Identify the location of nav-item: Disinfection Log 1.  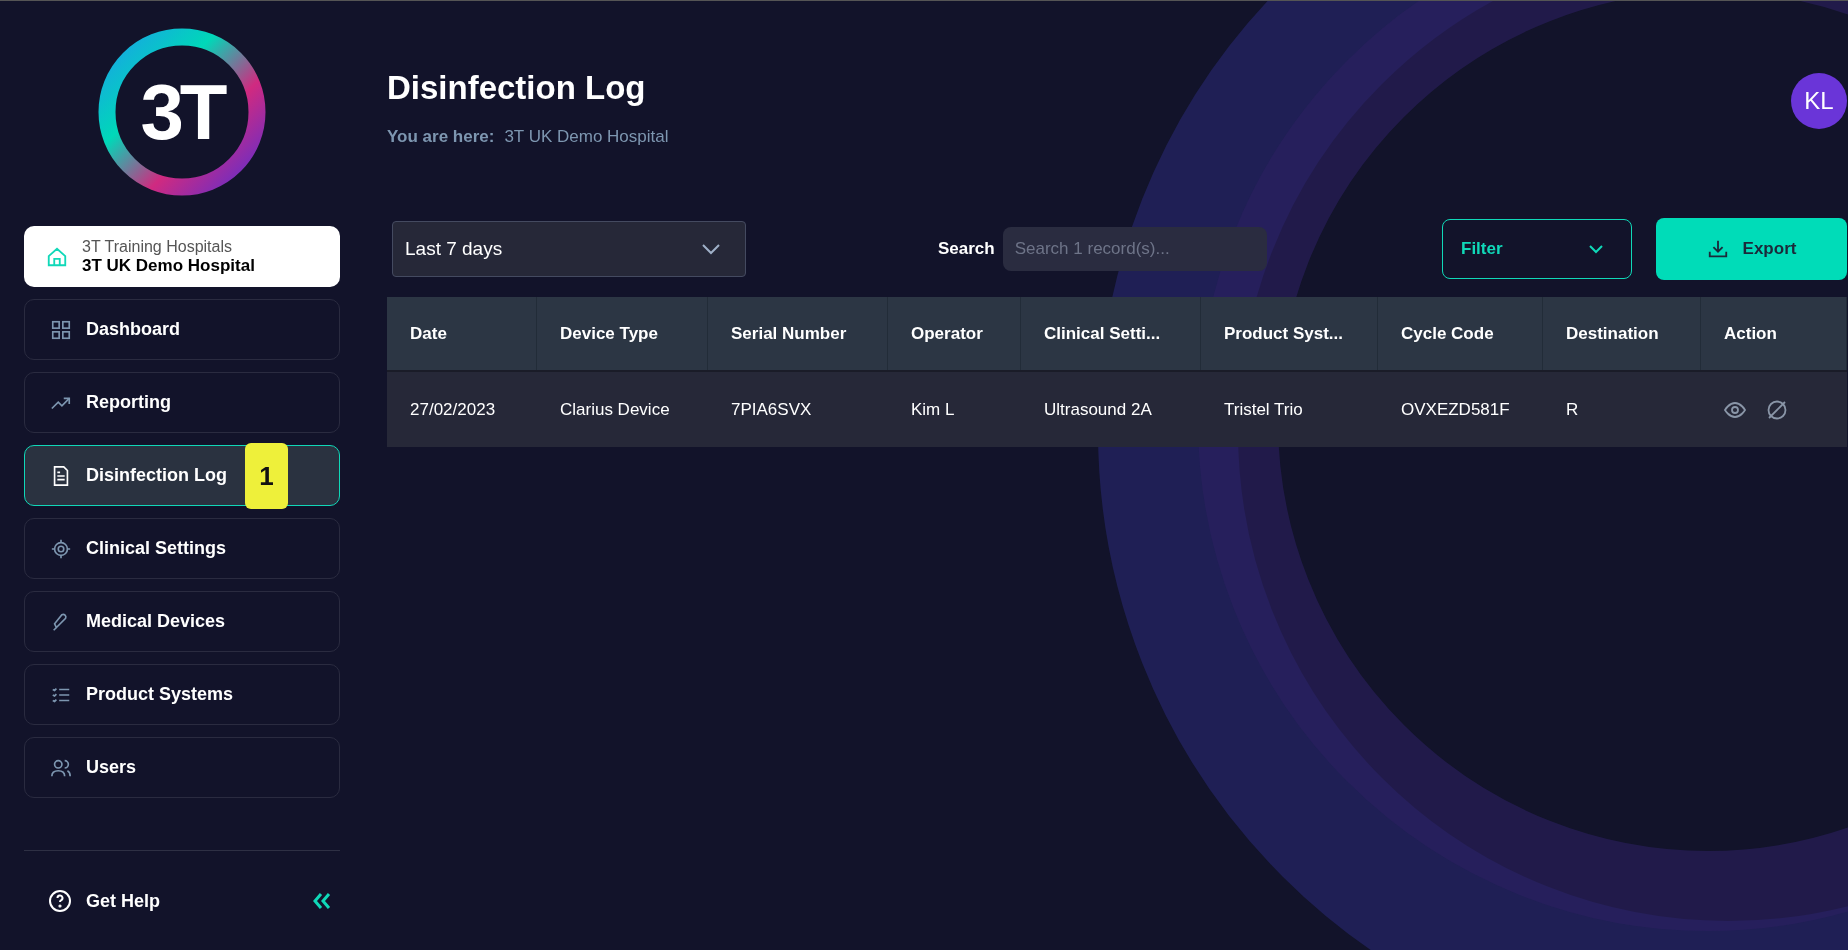
(182, 475).